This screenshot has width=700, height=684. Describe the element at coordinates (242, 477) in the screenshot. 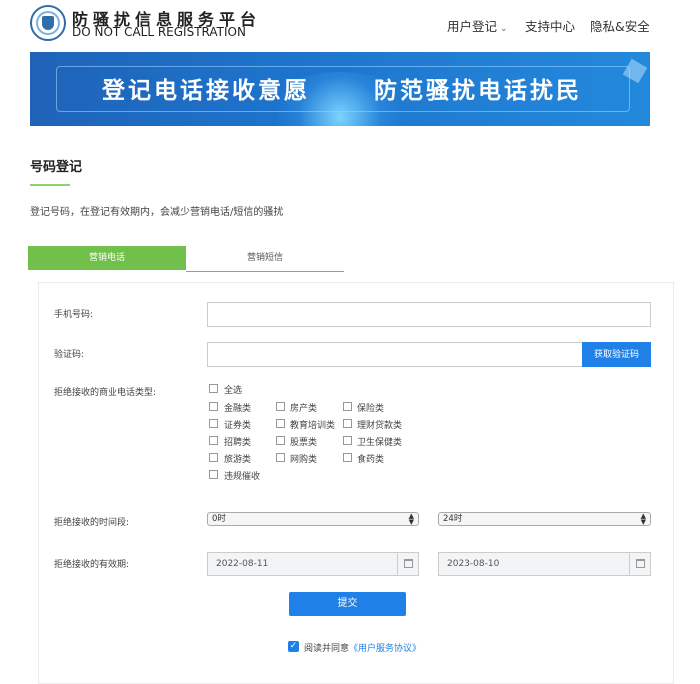

I see `type-label: 违规催收` at that location.